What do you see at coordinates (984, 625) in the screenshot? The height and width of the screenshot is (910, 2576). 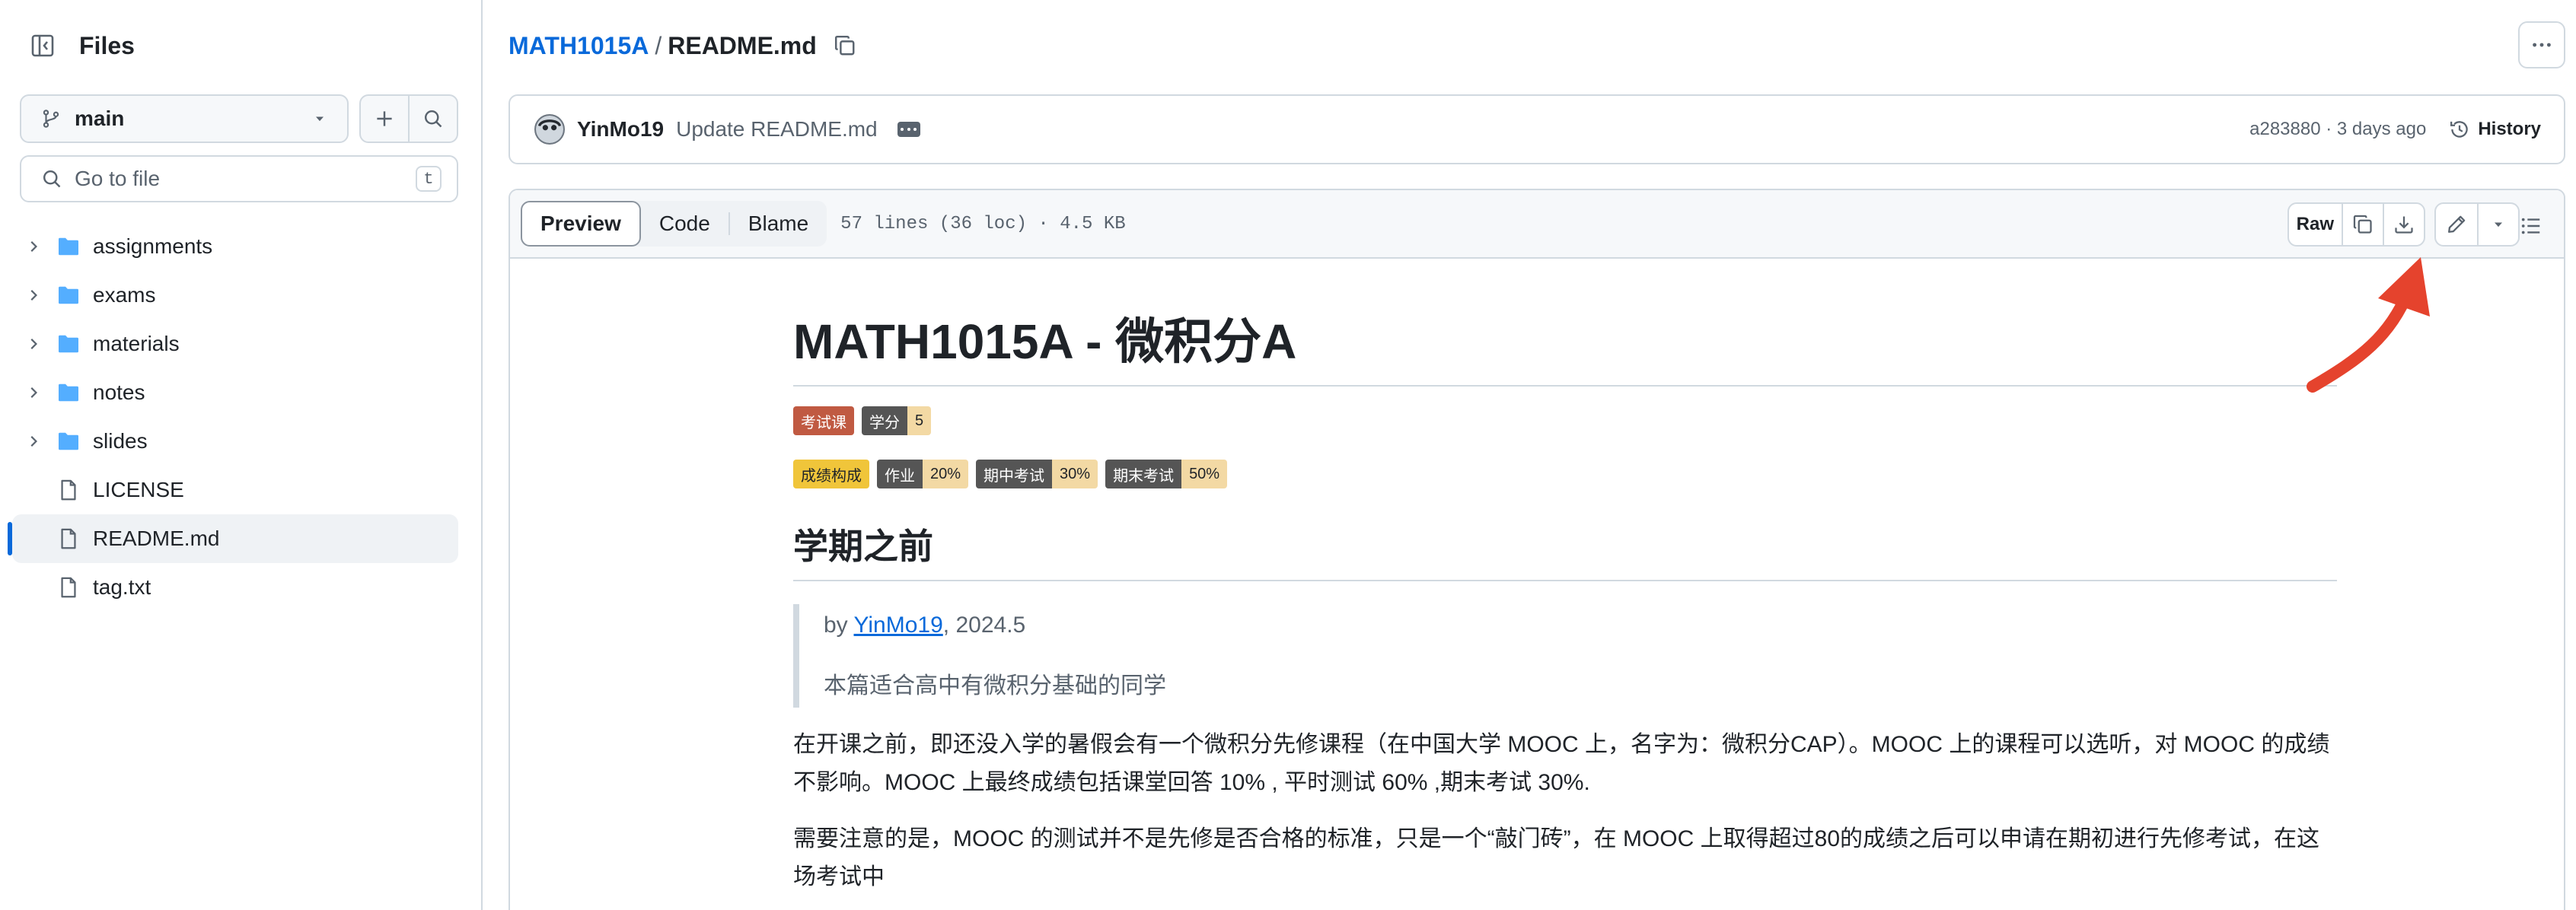 I see `quote-date: , 2024.5` at bounding box center [984, 625].